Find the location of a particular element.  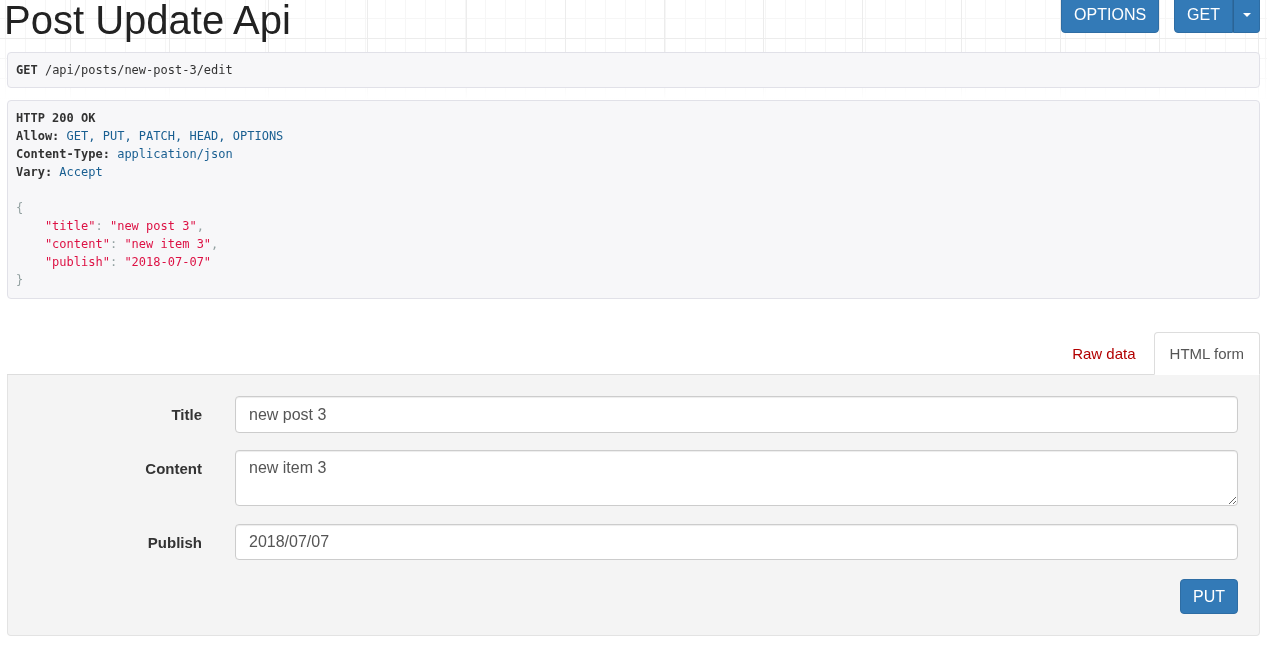

response-header: Content-Type: application/json is located at coordinates (125, 154).